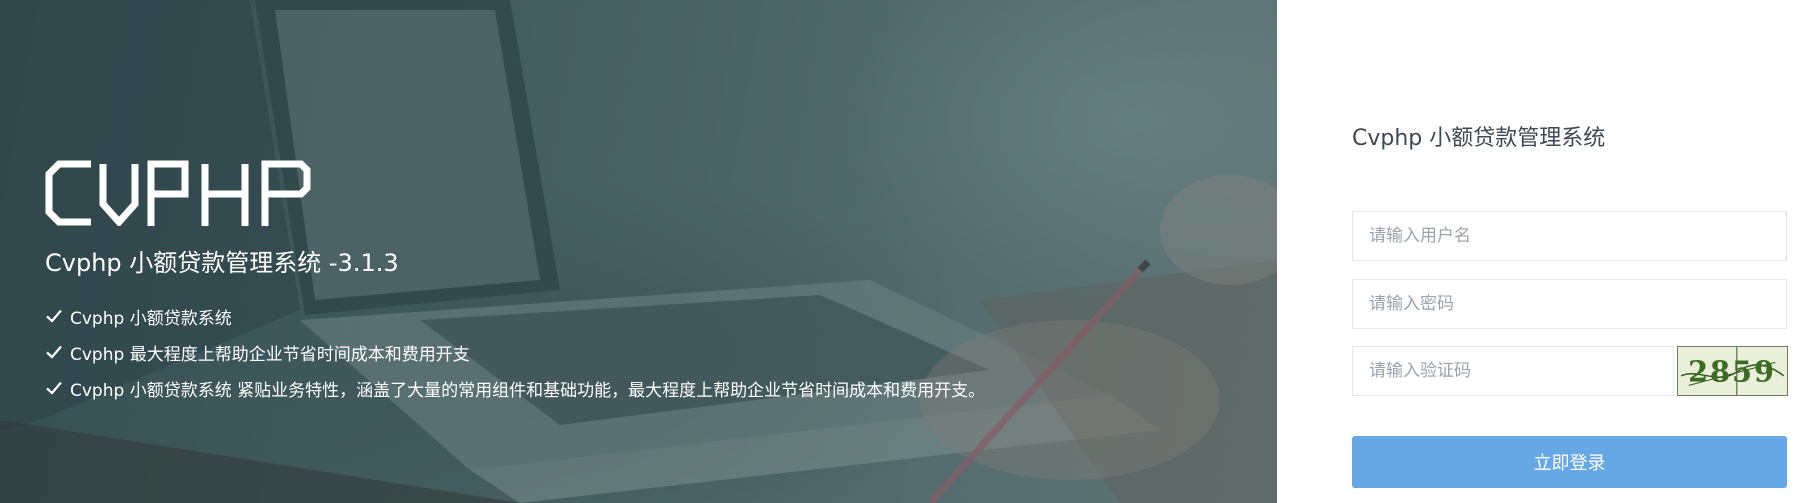  I want to click on captcha-image: 2859, so click(1732, 371).